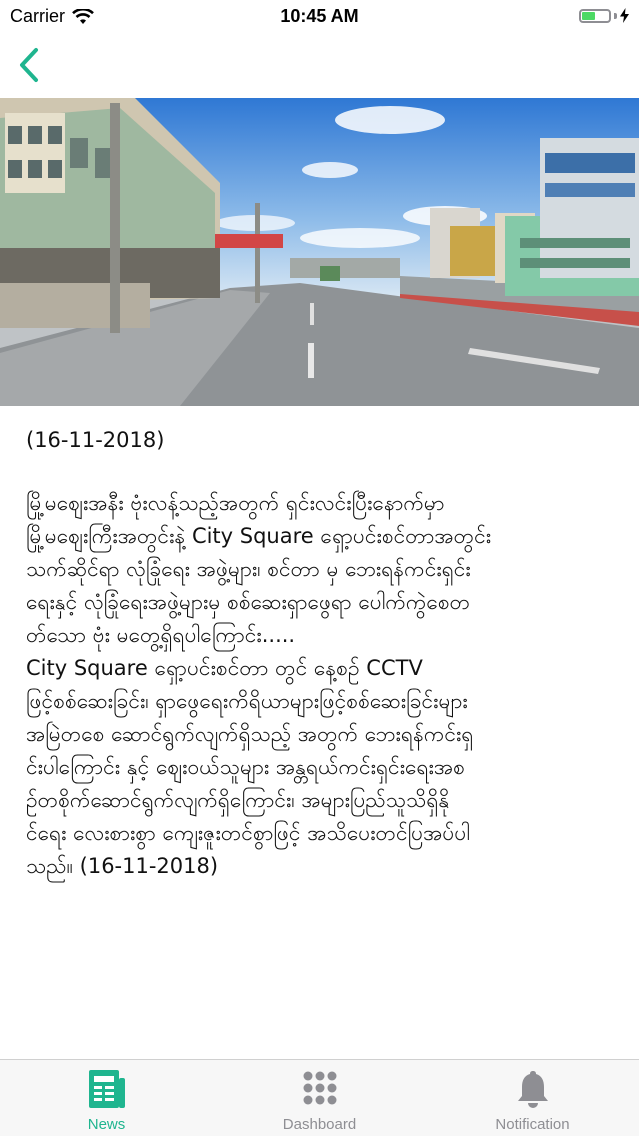 The height and width of the screenshot is (1137, 639). I want to click on tab-notification: Notification, so click(532, 1098).